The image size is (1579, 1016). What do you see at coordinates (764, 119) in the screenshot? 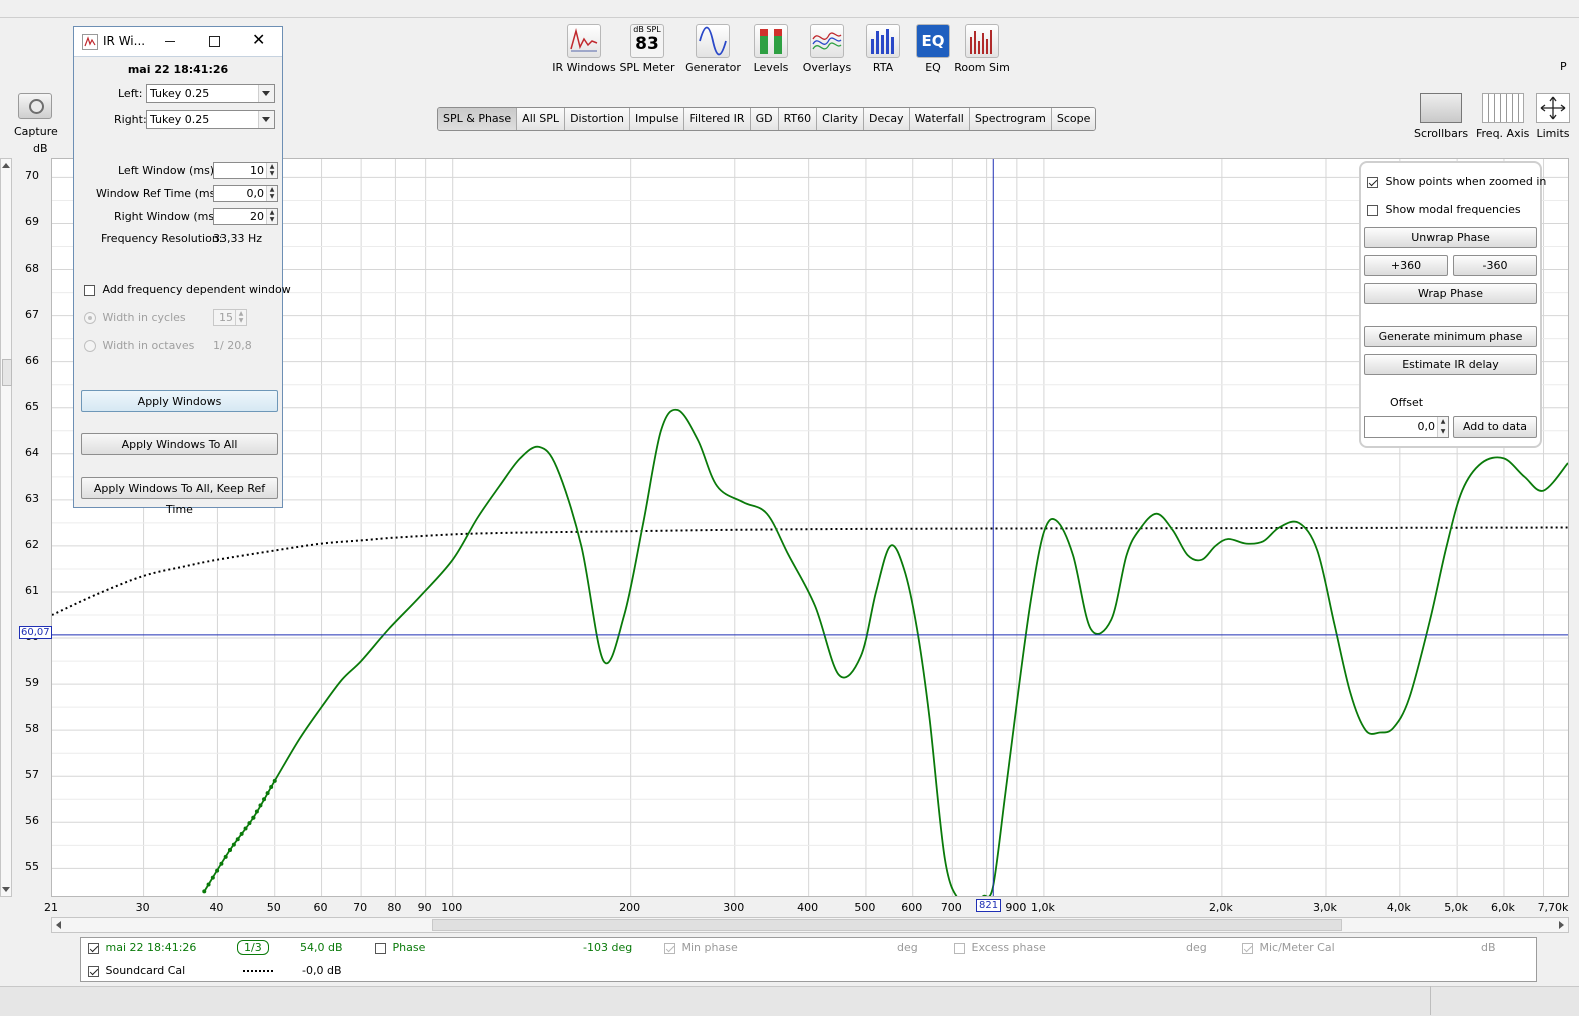
I see `tab-5: GD` at bounding box center [764, 119].